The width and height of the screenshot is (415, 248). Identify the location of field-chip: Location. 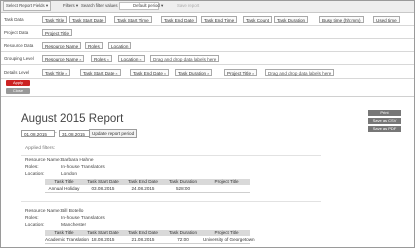
(120, 45).